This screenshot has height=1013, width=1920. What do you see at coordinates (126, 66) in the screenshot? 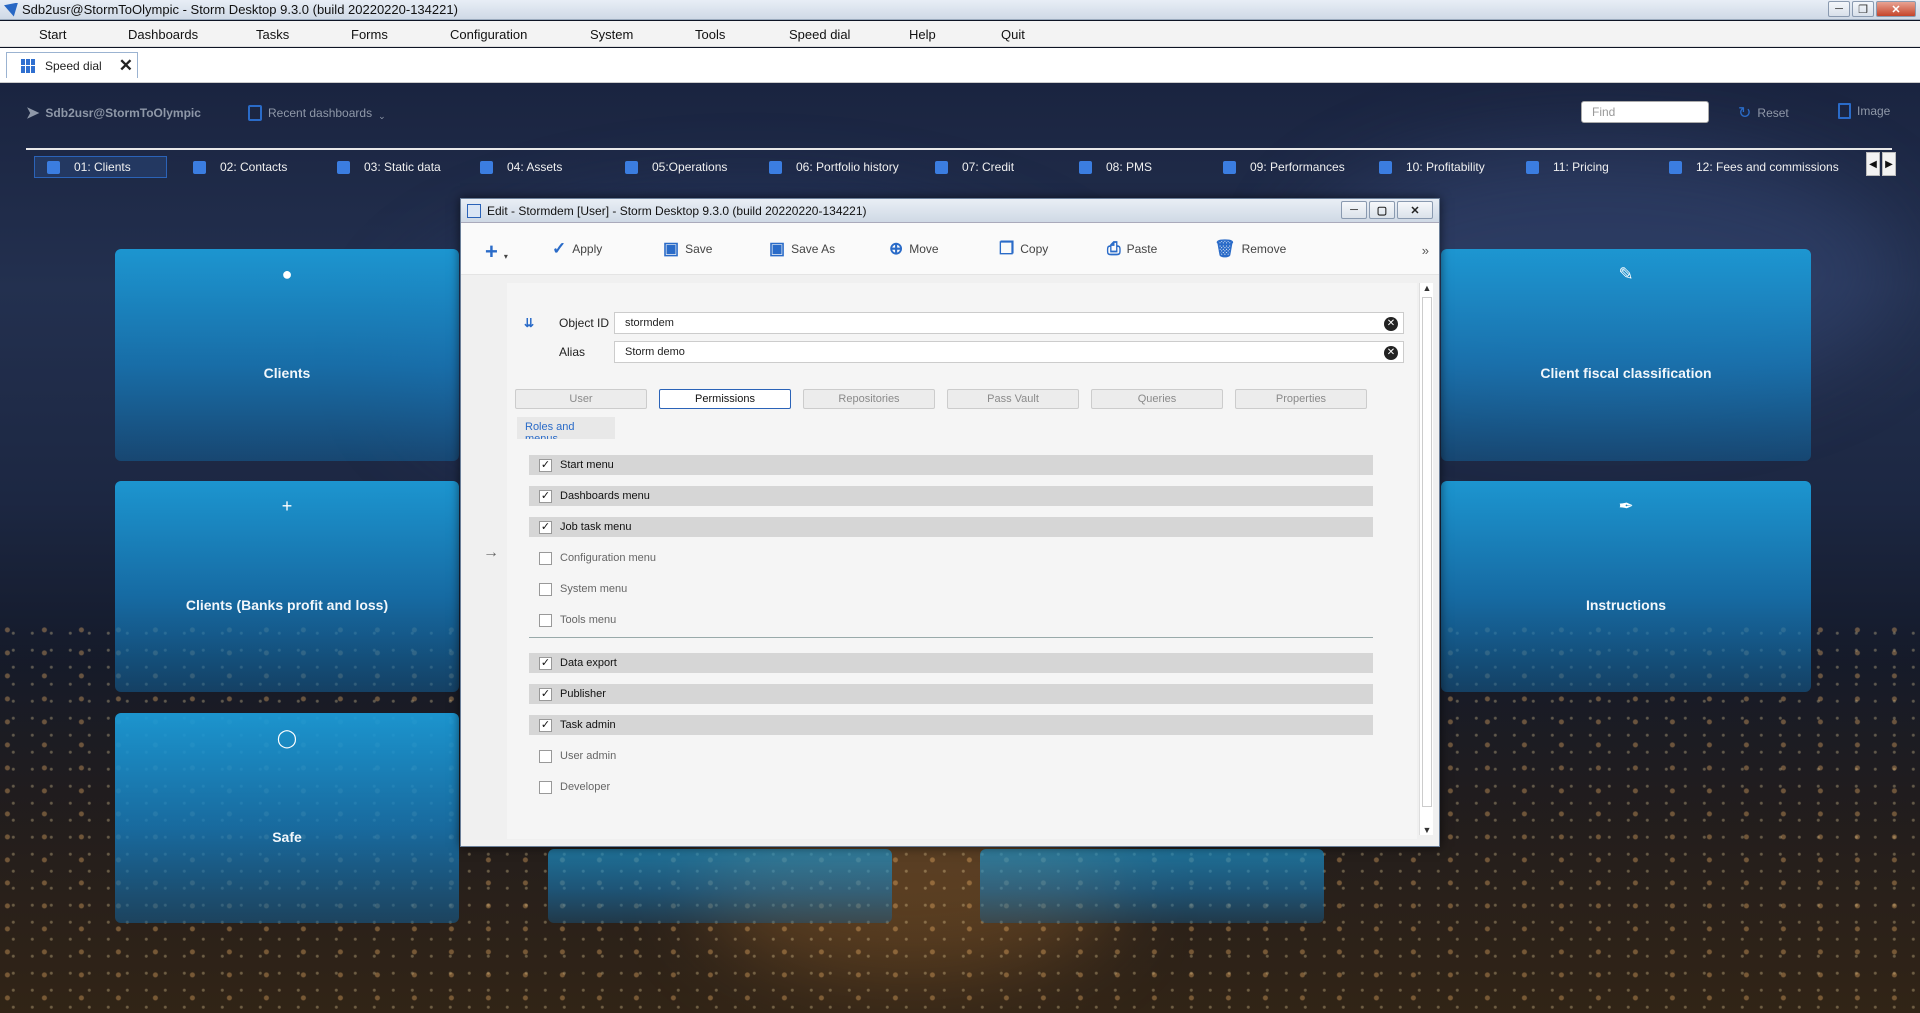
I see `close-tab-icon: ✕` at bounding box center [126, 66].